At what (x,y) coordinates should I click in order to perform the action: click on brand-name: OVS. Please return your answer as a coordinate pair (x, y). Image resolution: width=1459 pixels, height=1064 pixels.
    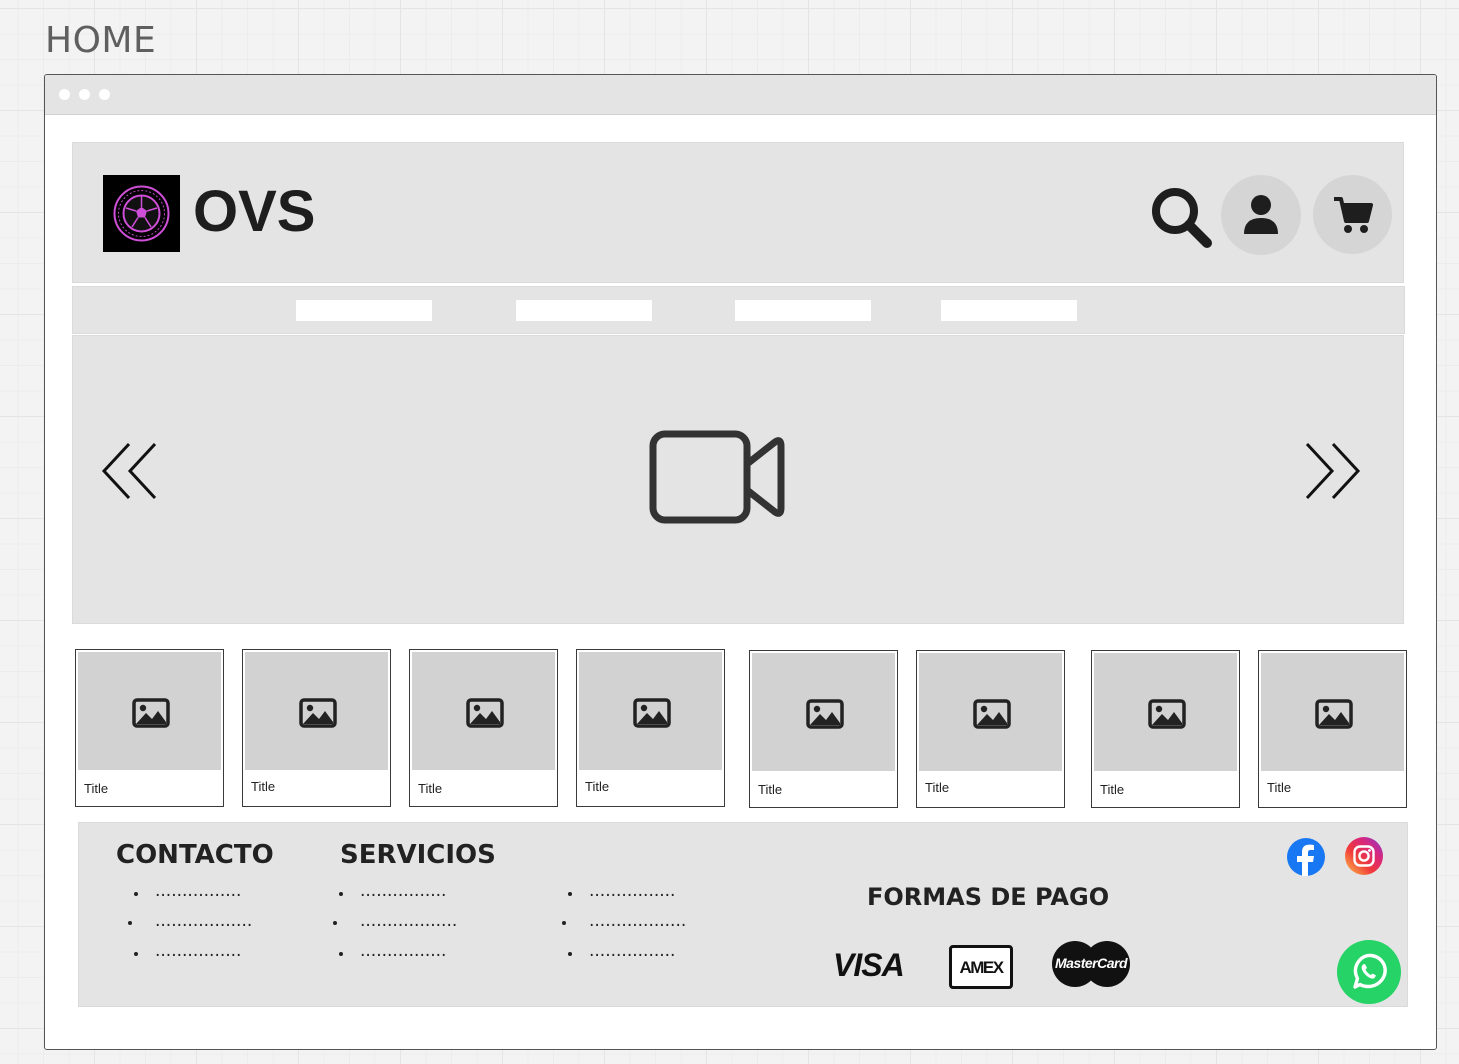
    Looking at the image, I should click on (254, 212).